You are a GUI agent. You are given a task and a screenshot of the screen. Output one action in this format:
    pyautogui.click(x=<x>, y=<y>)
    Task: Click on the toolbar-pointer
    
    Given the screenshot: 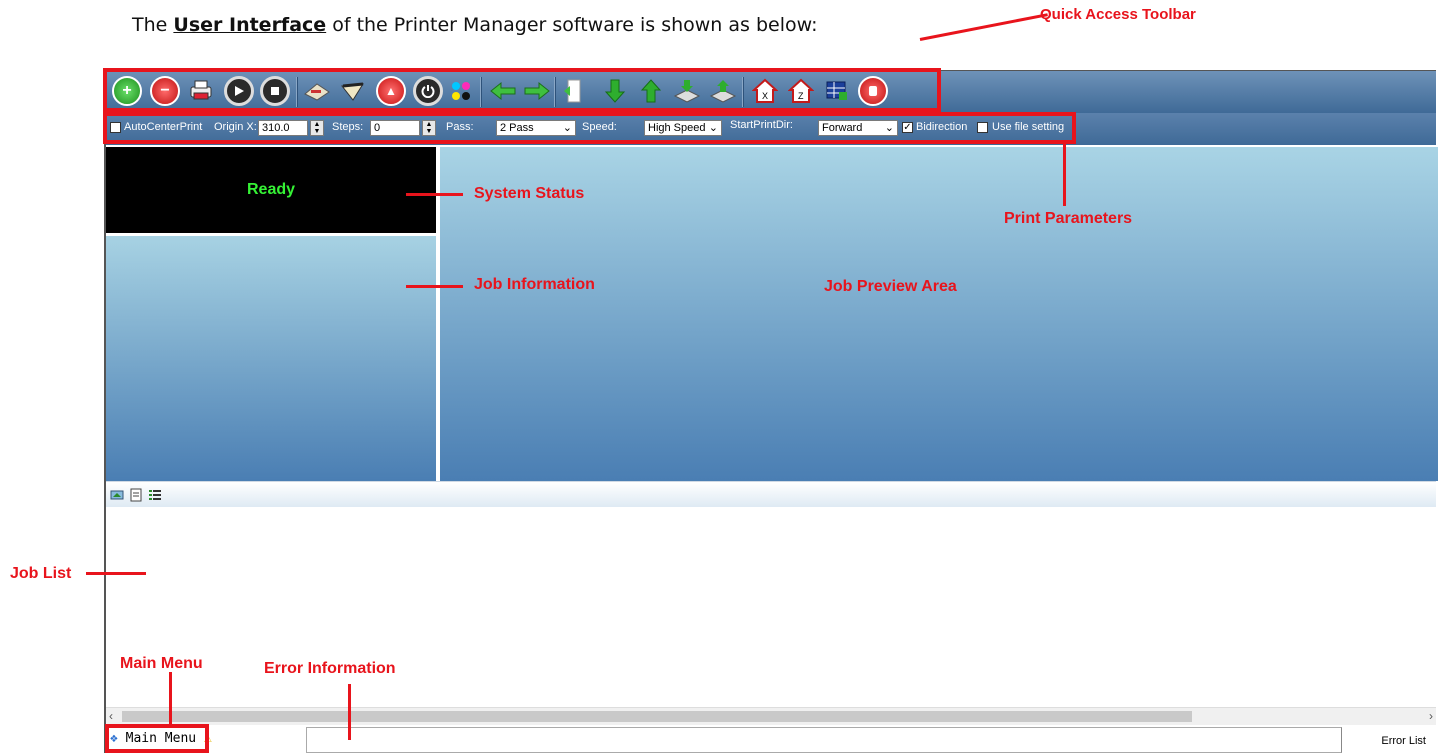 What is the action you would take?
    pyautogui.click(x=983, y=27)
    